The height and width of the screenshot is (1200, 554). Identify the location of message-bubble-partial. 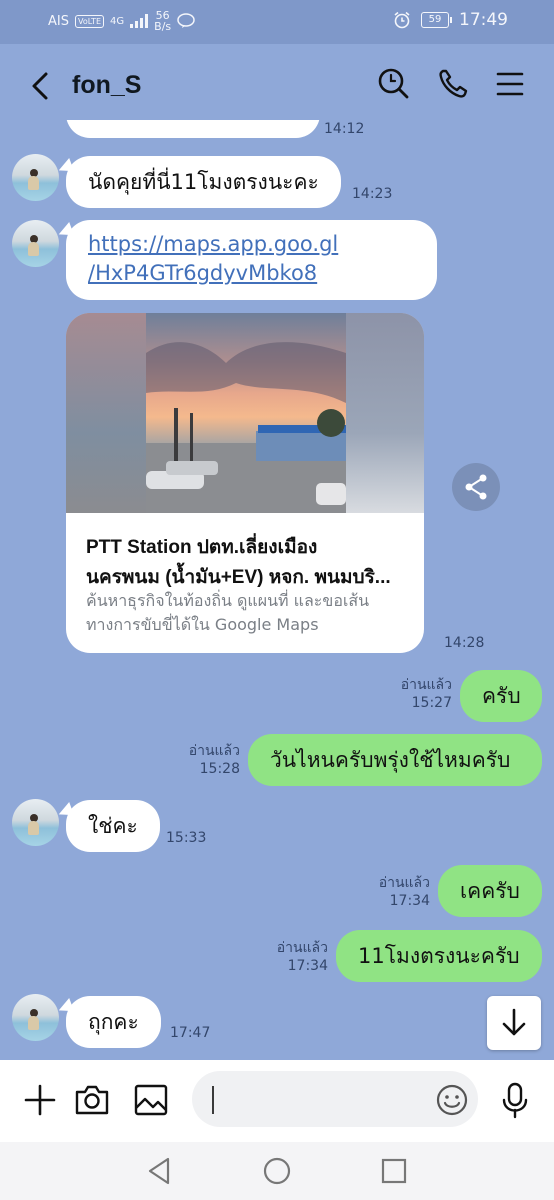
(193, 129).